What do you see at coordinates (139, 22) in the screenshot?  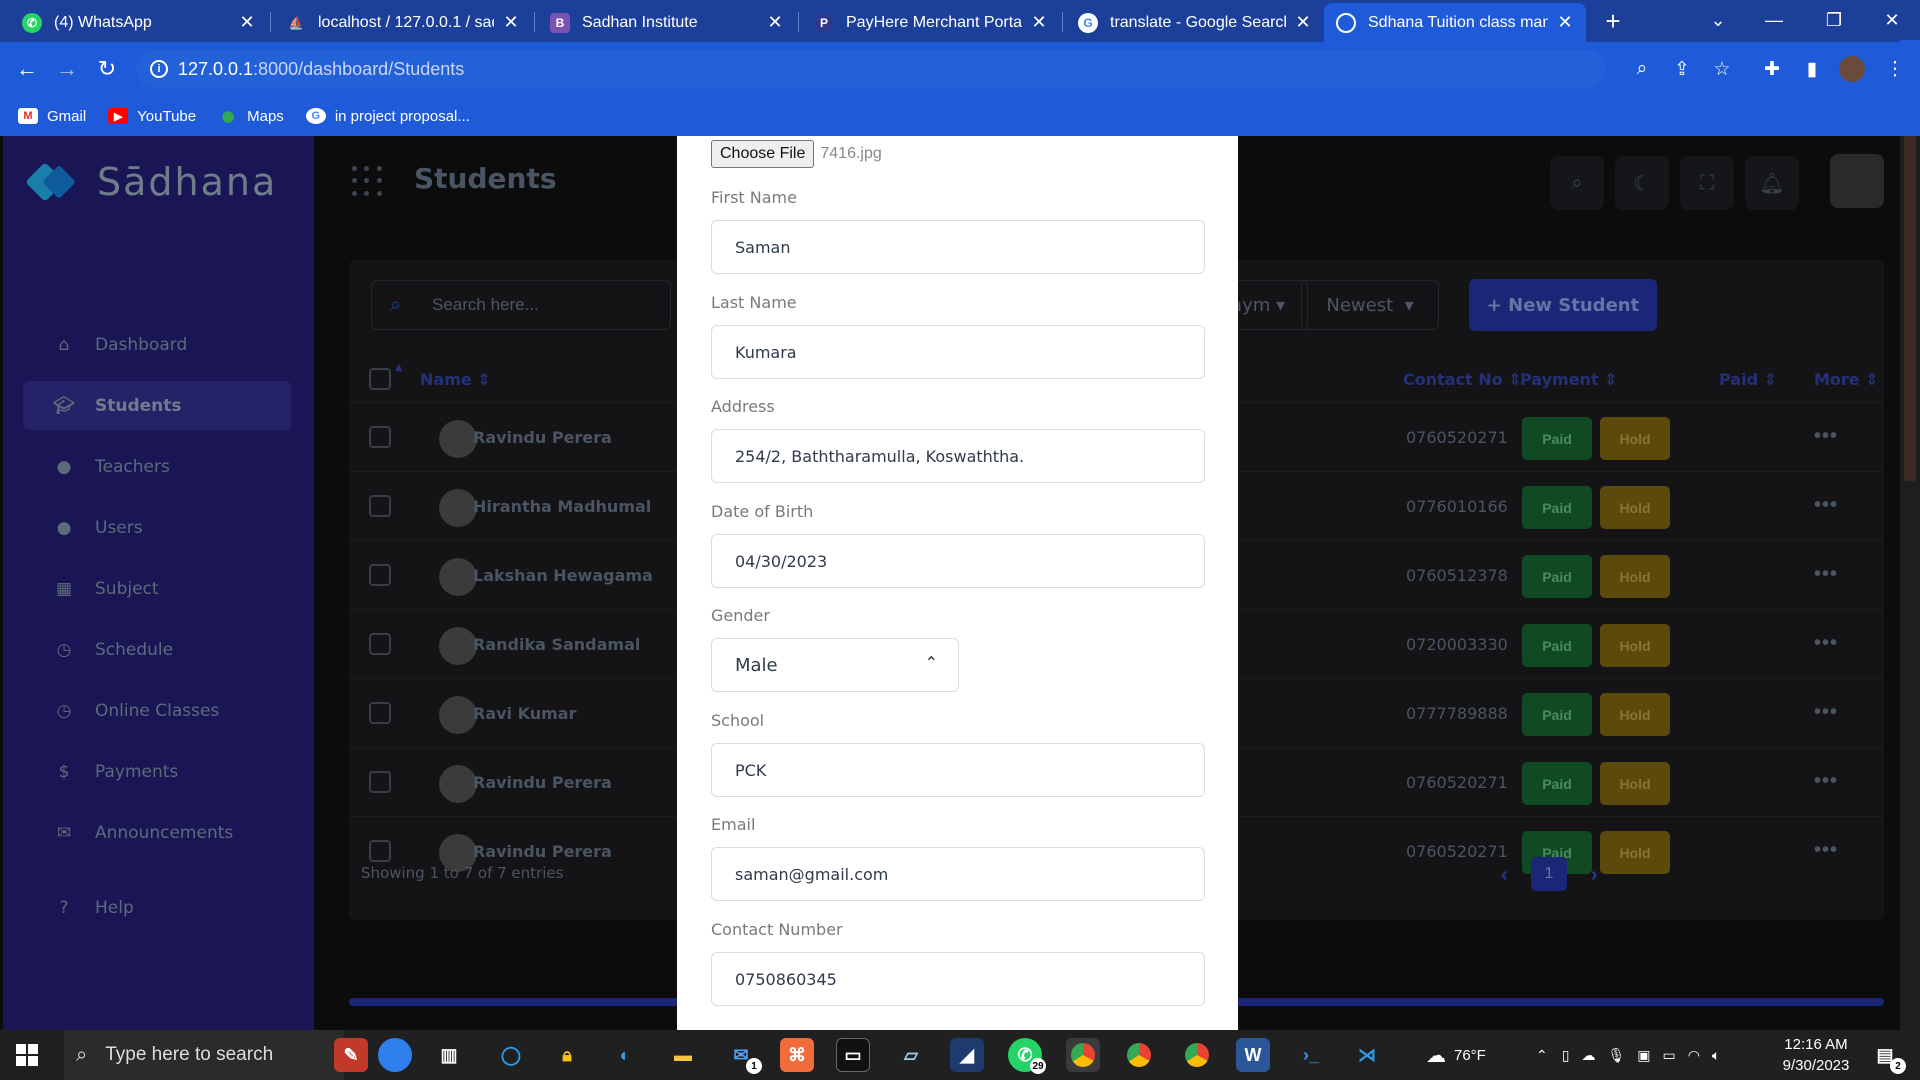 I see `tab-whatsapp: ✆ (4) WhatsApp ✕` at bounding box center [139, 22].